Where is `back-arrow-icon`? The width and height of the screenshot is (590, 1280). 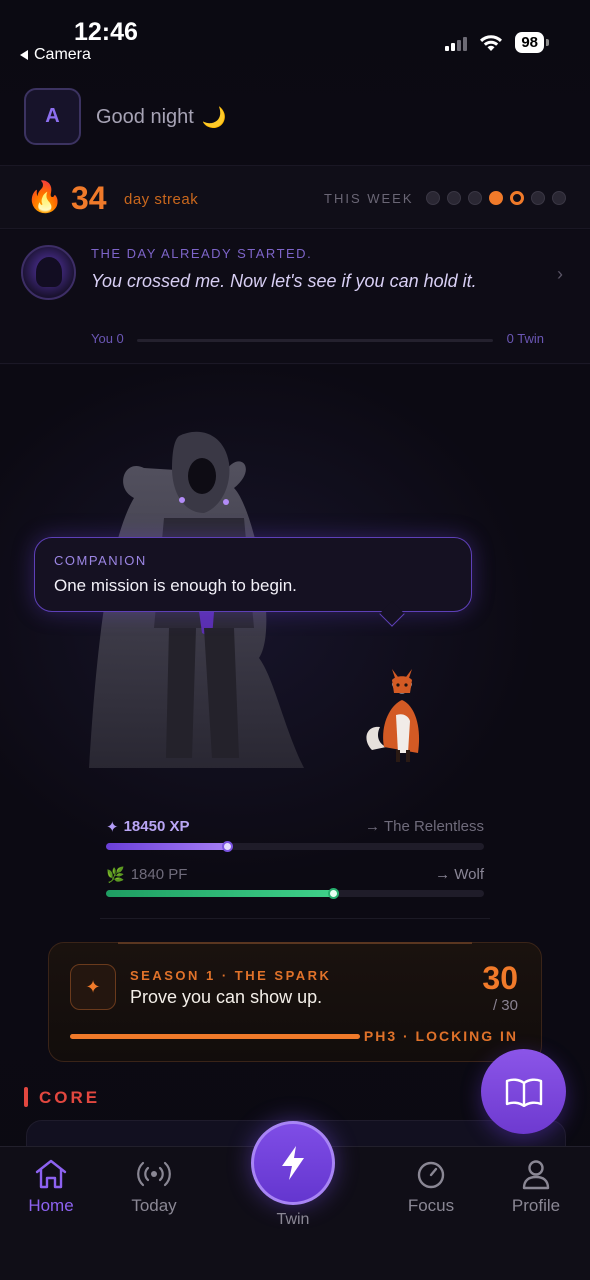 back-arrow-icon is located at coordinates (24, 55).